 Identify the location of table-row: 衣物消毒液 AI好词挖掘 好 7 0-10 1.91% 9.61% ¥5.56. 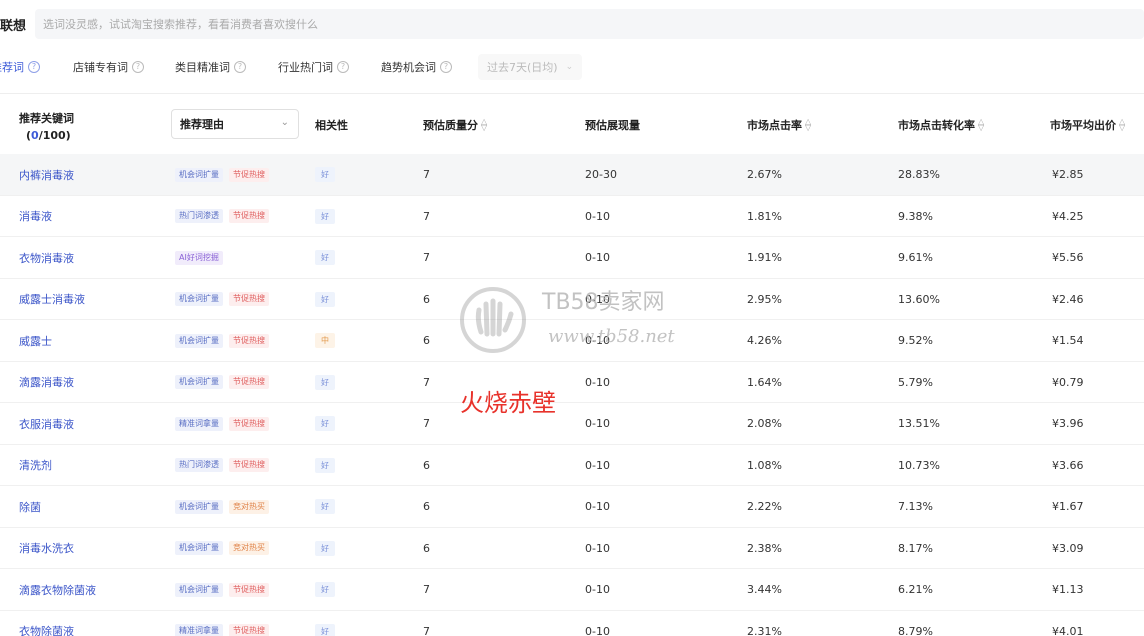
(572, 258).